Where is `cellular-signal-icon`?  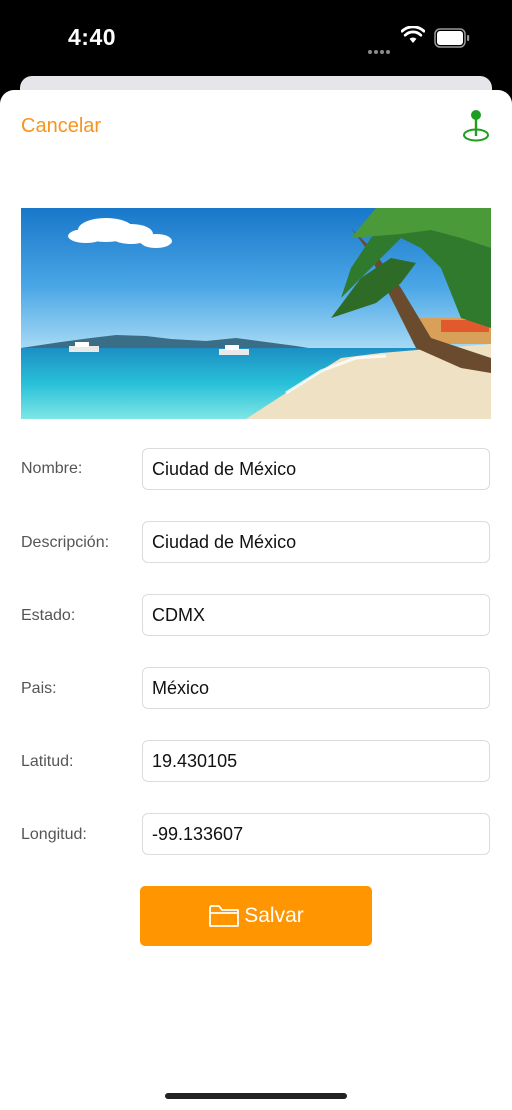
cellular-signal-icon is located at coordinates (380, 50).